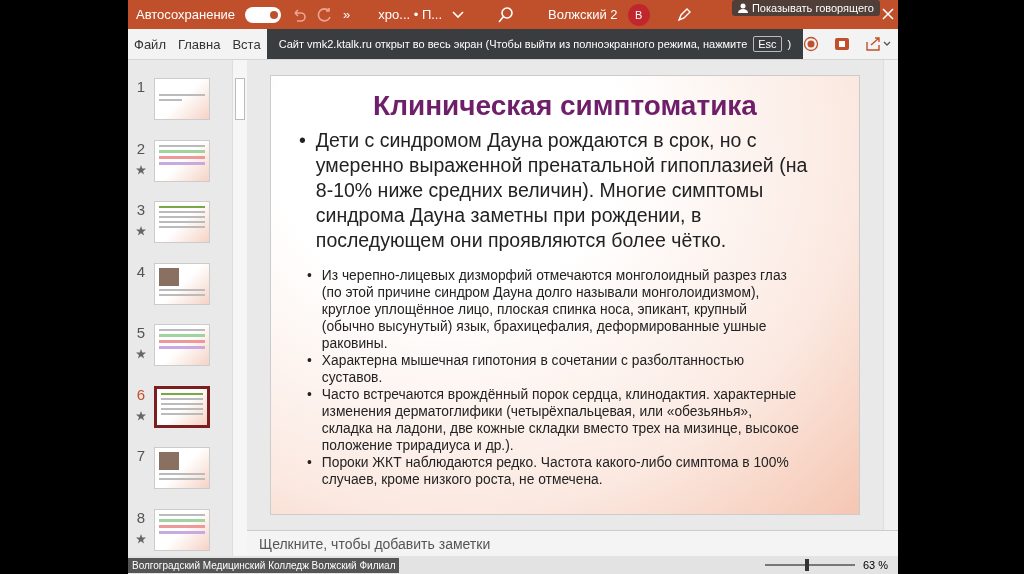  Describe the element at coordinates (683, 14) in the screenshot. I see `pen-icon` at that location.